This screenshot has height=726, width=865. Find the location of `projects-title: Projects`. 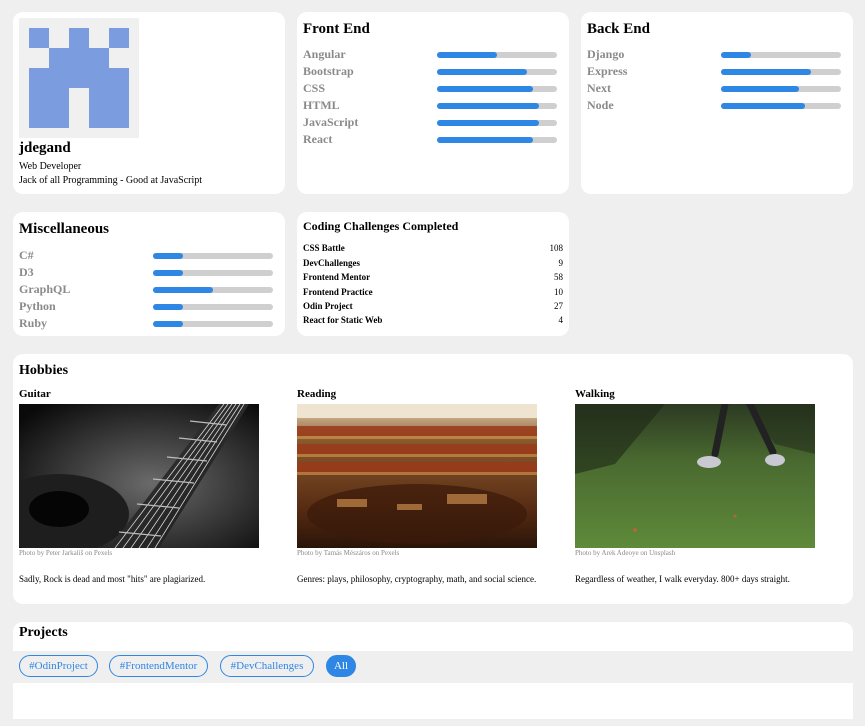

projects-title: Projects is located at coordinates (43, 632).